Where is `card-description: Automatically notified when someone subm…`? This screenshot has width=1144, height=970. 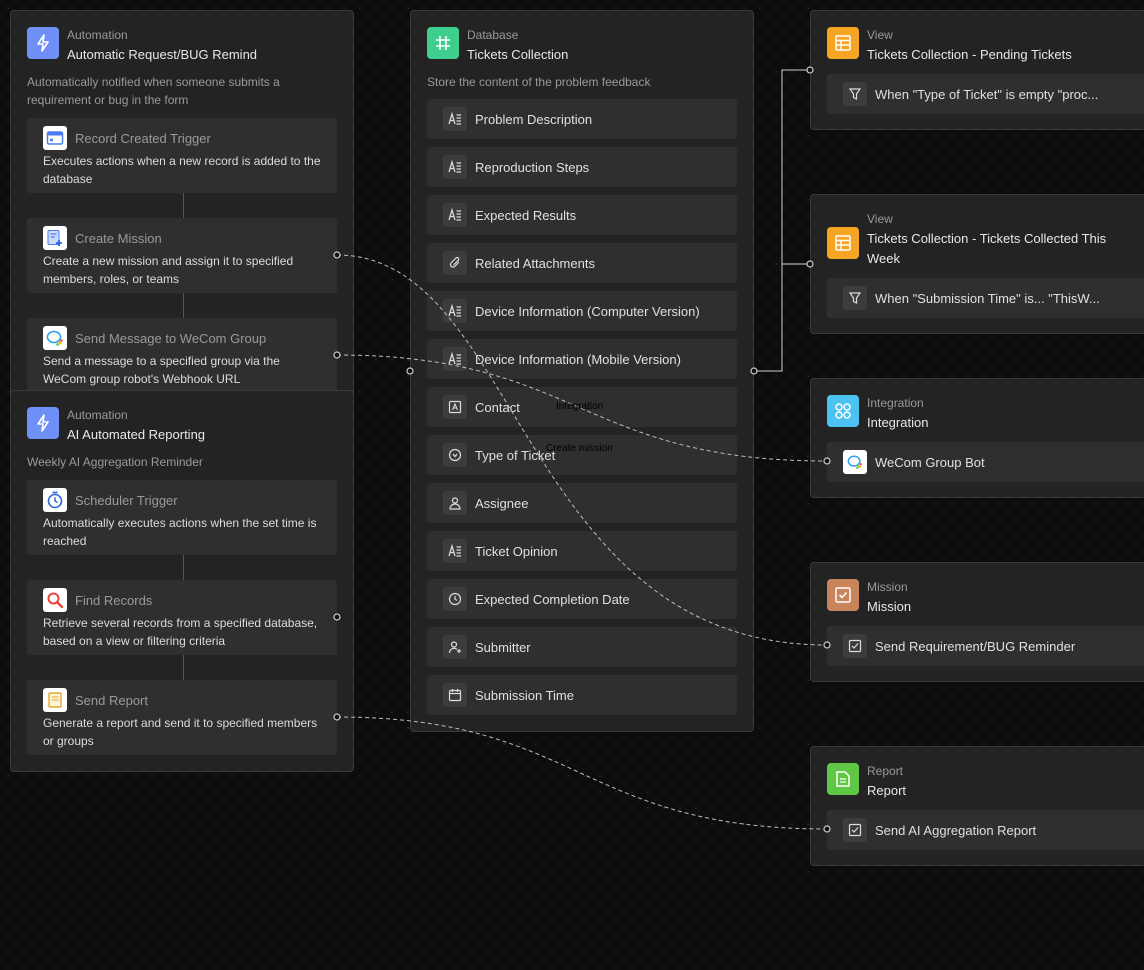 card-description: Automatically notified when someone subm… is located at coordinates (153, 91).